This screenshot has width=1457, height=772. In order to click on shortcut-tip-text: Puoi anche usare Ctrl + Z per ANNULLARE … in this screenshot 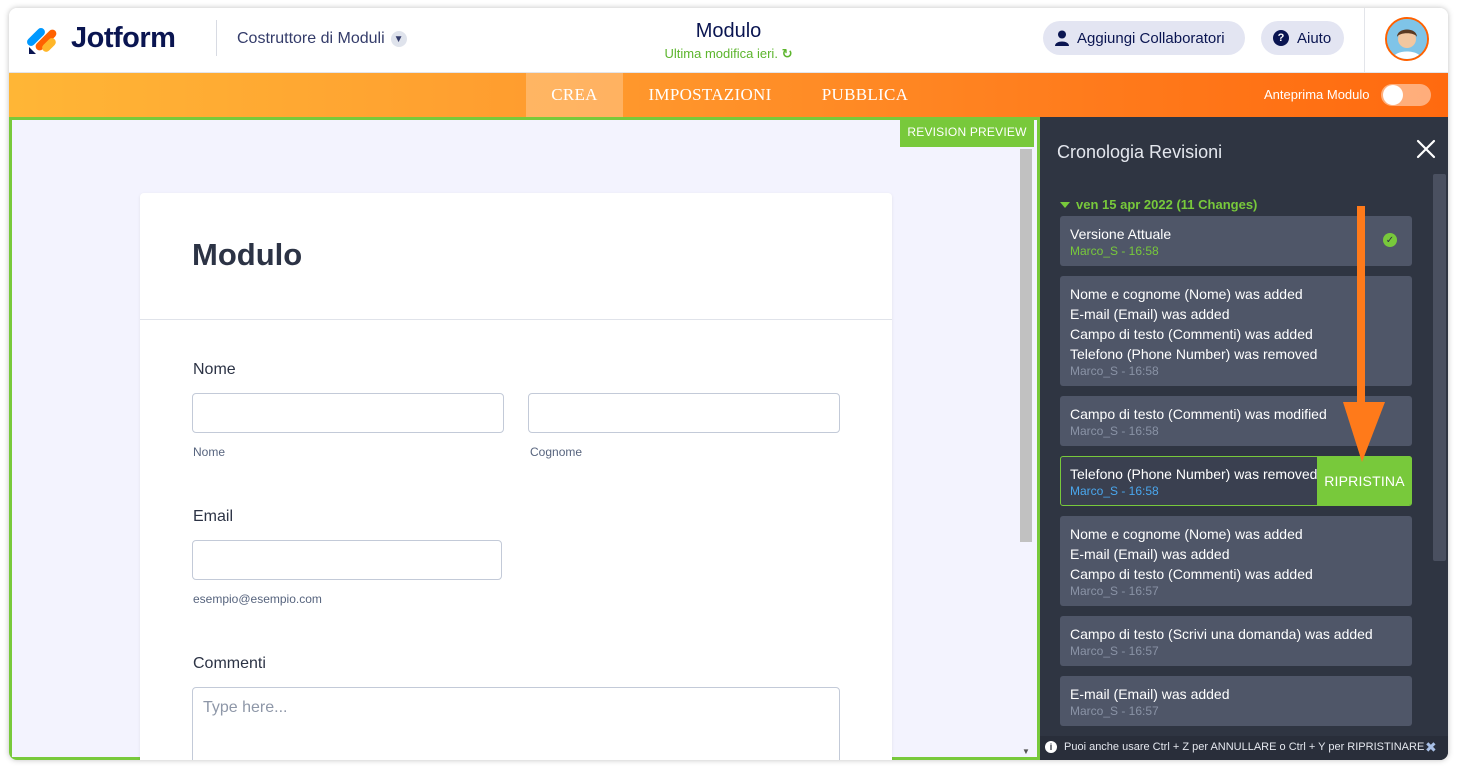, I will do `click(1244, 747)`.